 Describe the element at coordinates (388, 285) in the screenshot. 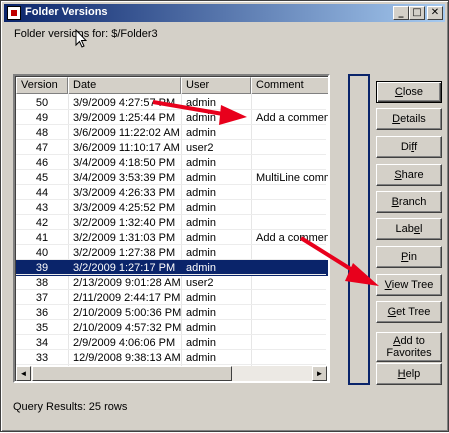

I see `view-tree-button-label: V` at that location.